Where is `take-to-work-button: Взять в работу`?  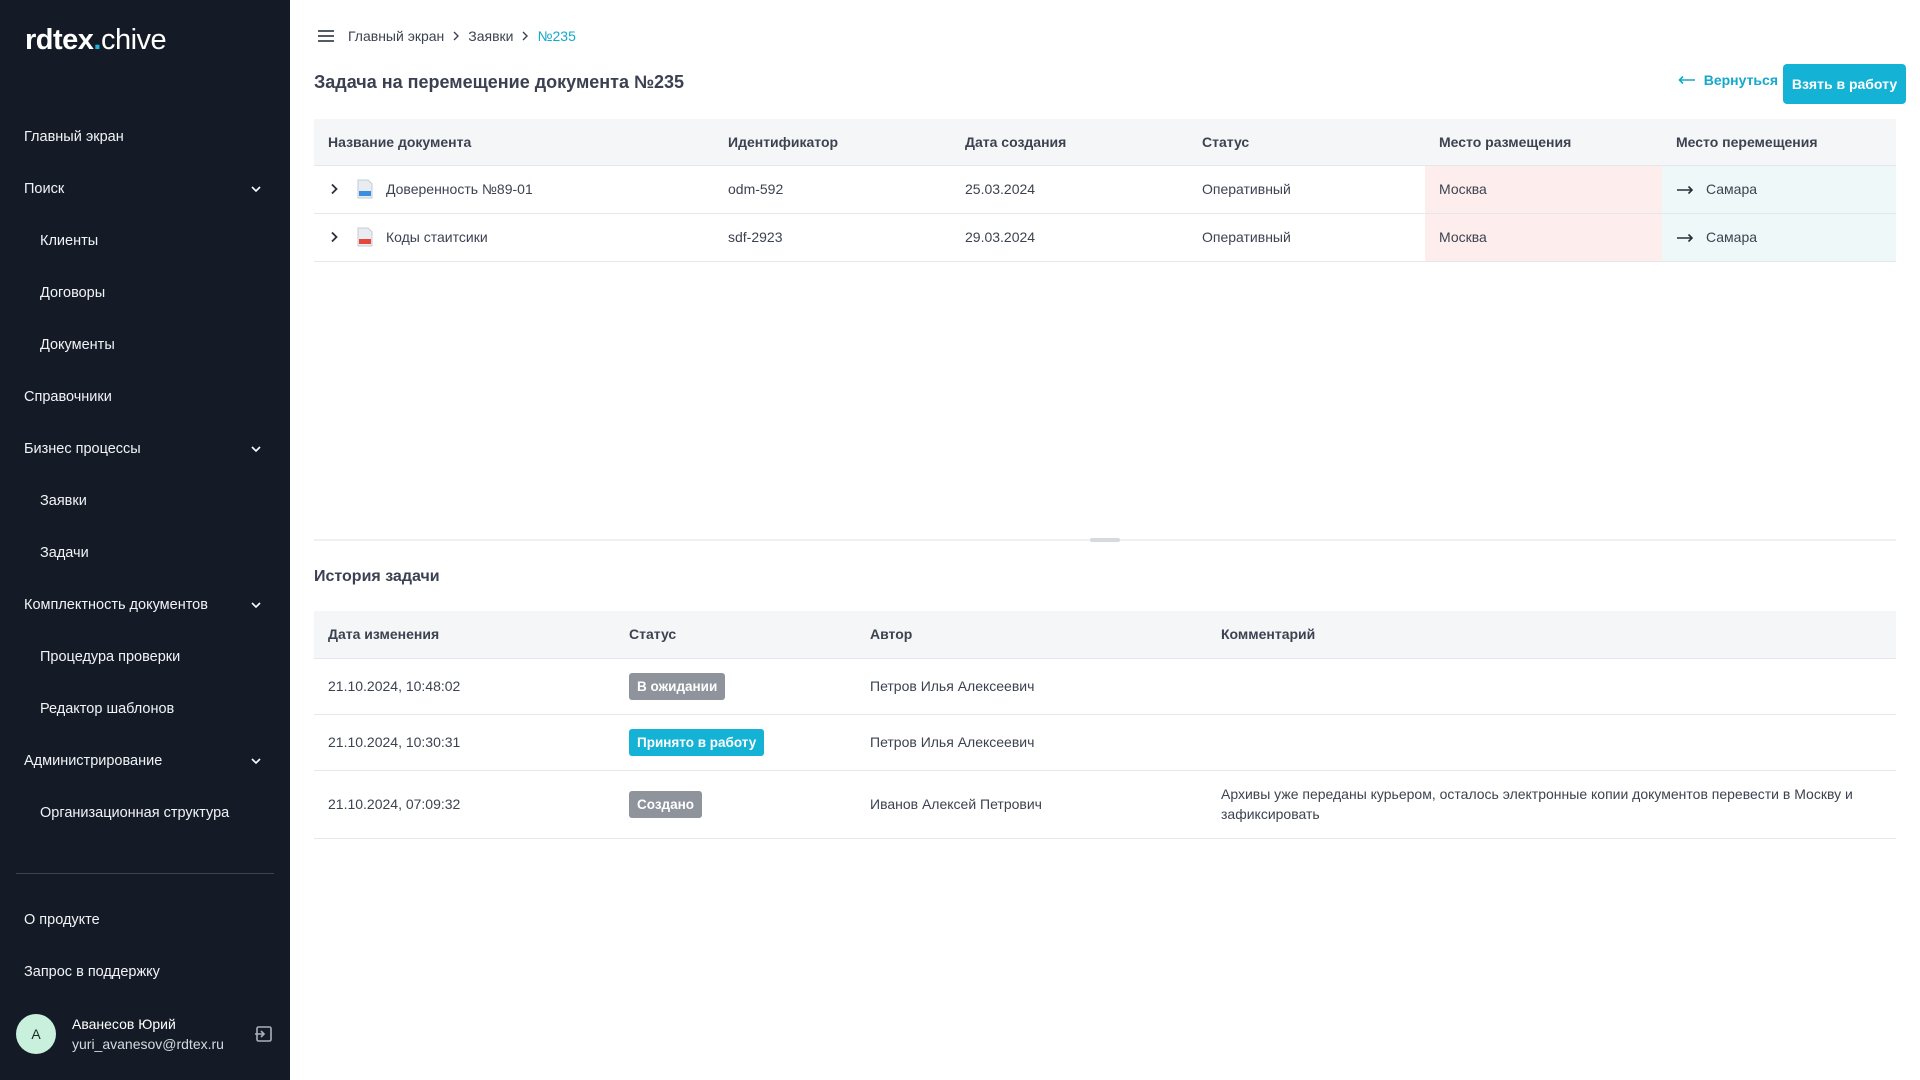
take-to-work-button: Взять в работу is located at coordinates (1844, 84).